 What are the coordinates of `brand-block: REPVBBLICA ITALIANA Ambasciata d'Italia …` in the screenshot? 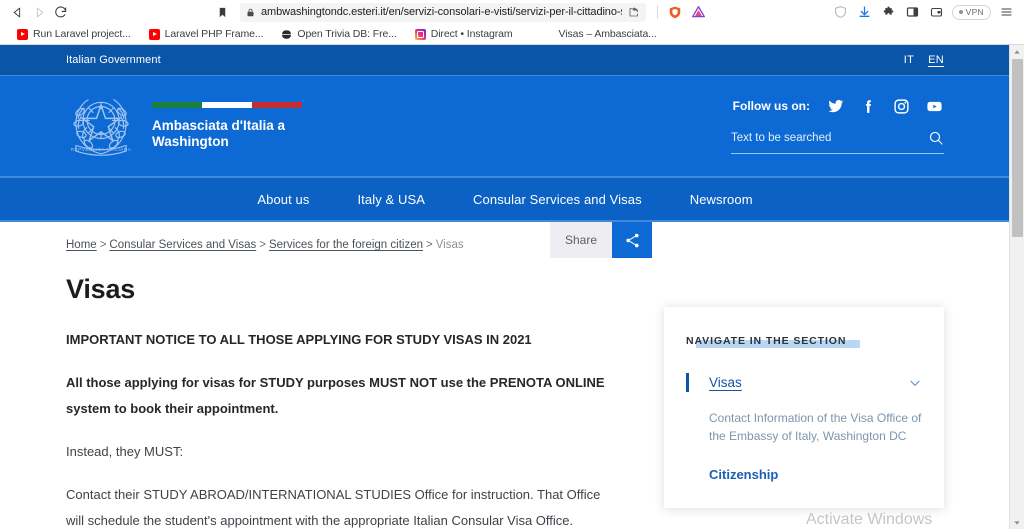 It's located at (184, 126).